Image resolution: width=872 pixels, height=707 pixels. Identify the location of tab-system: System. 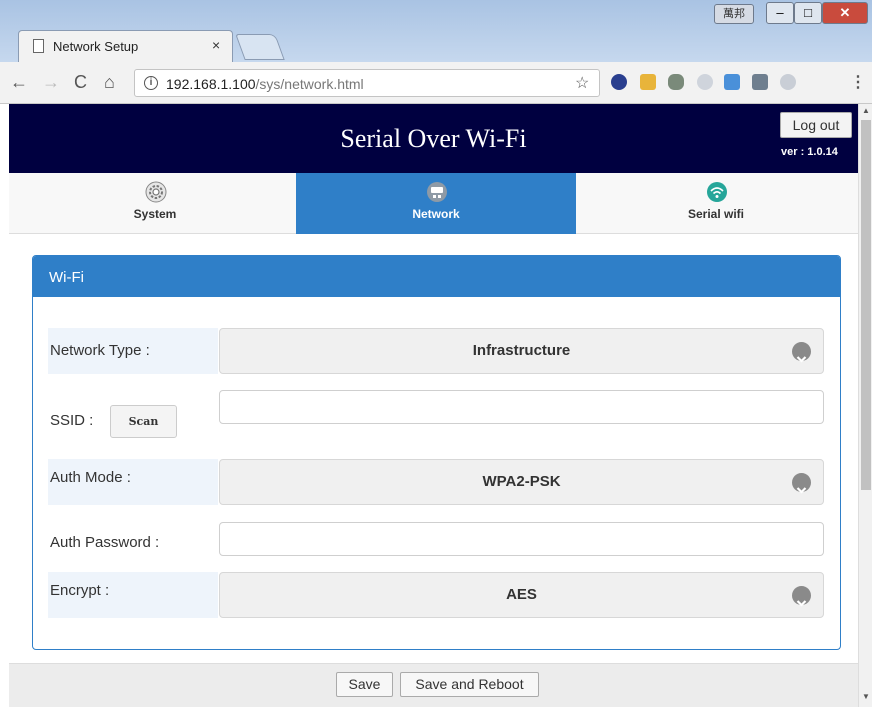
(155, 203).